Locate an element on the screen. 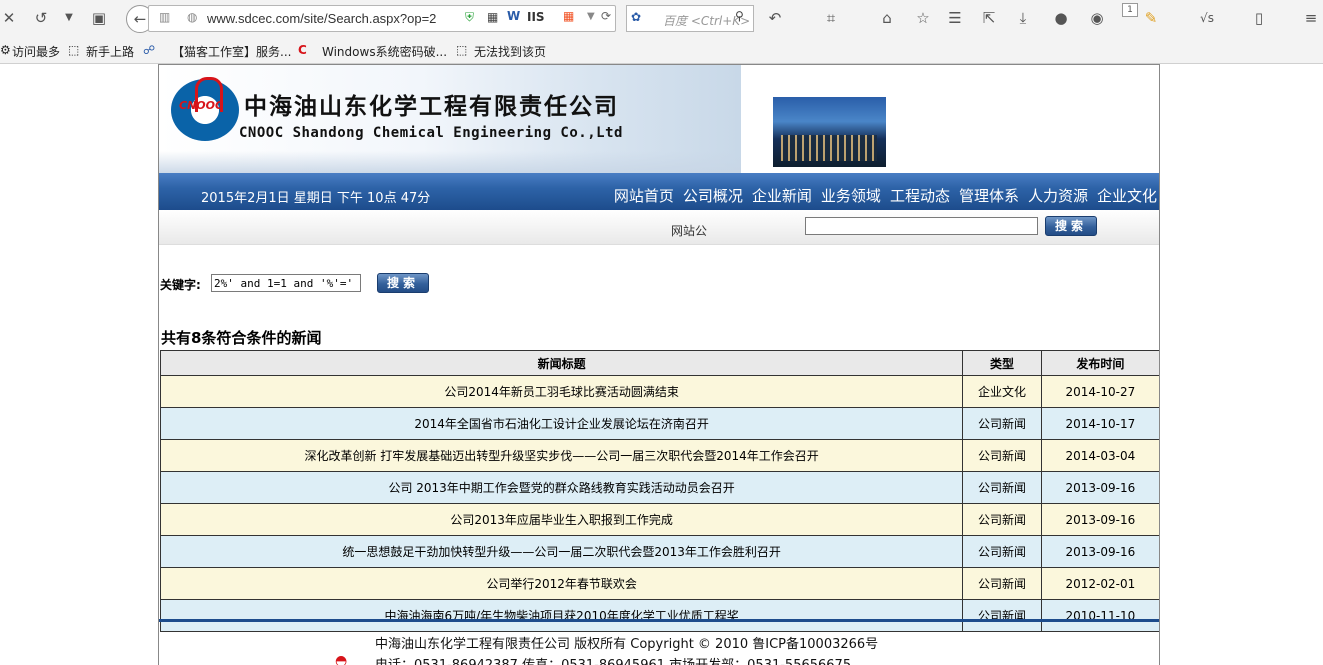  news-date: 2014-03-04 is located at coordinates (1100, 455).